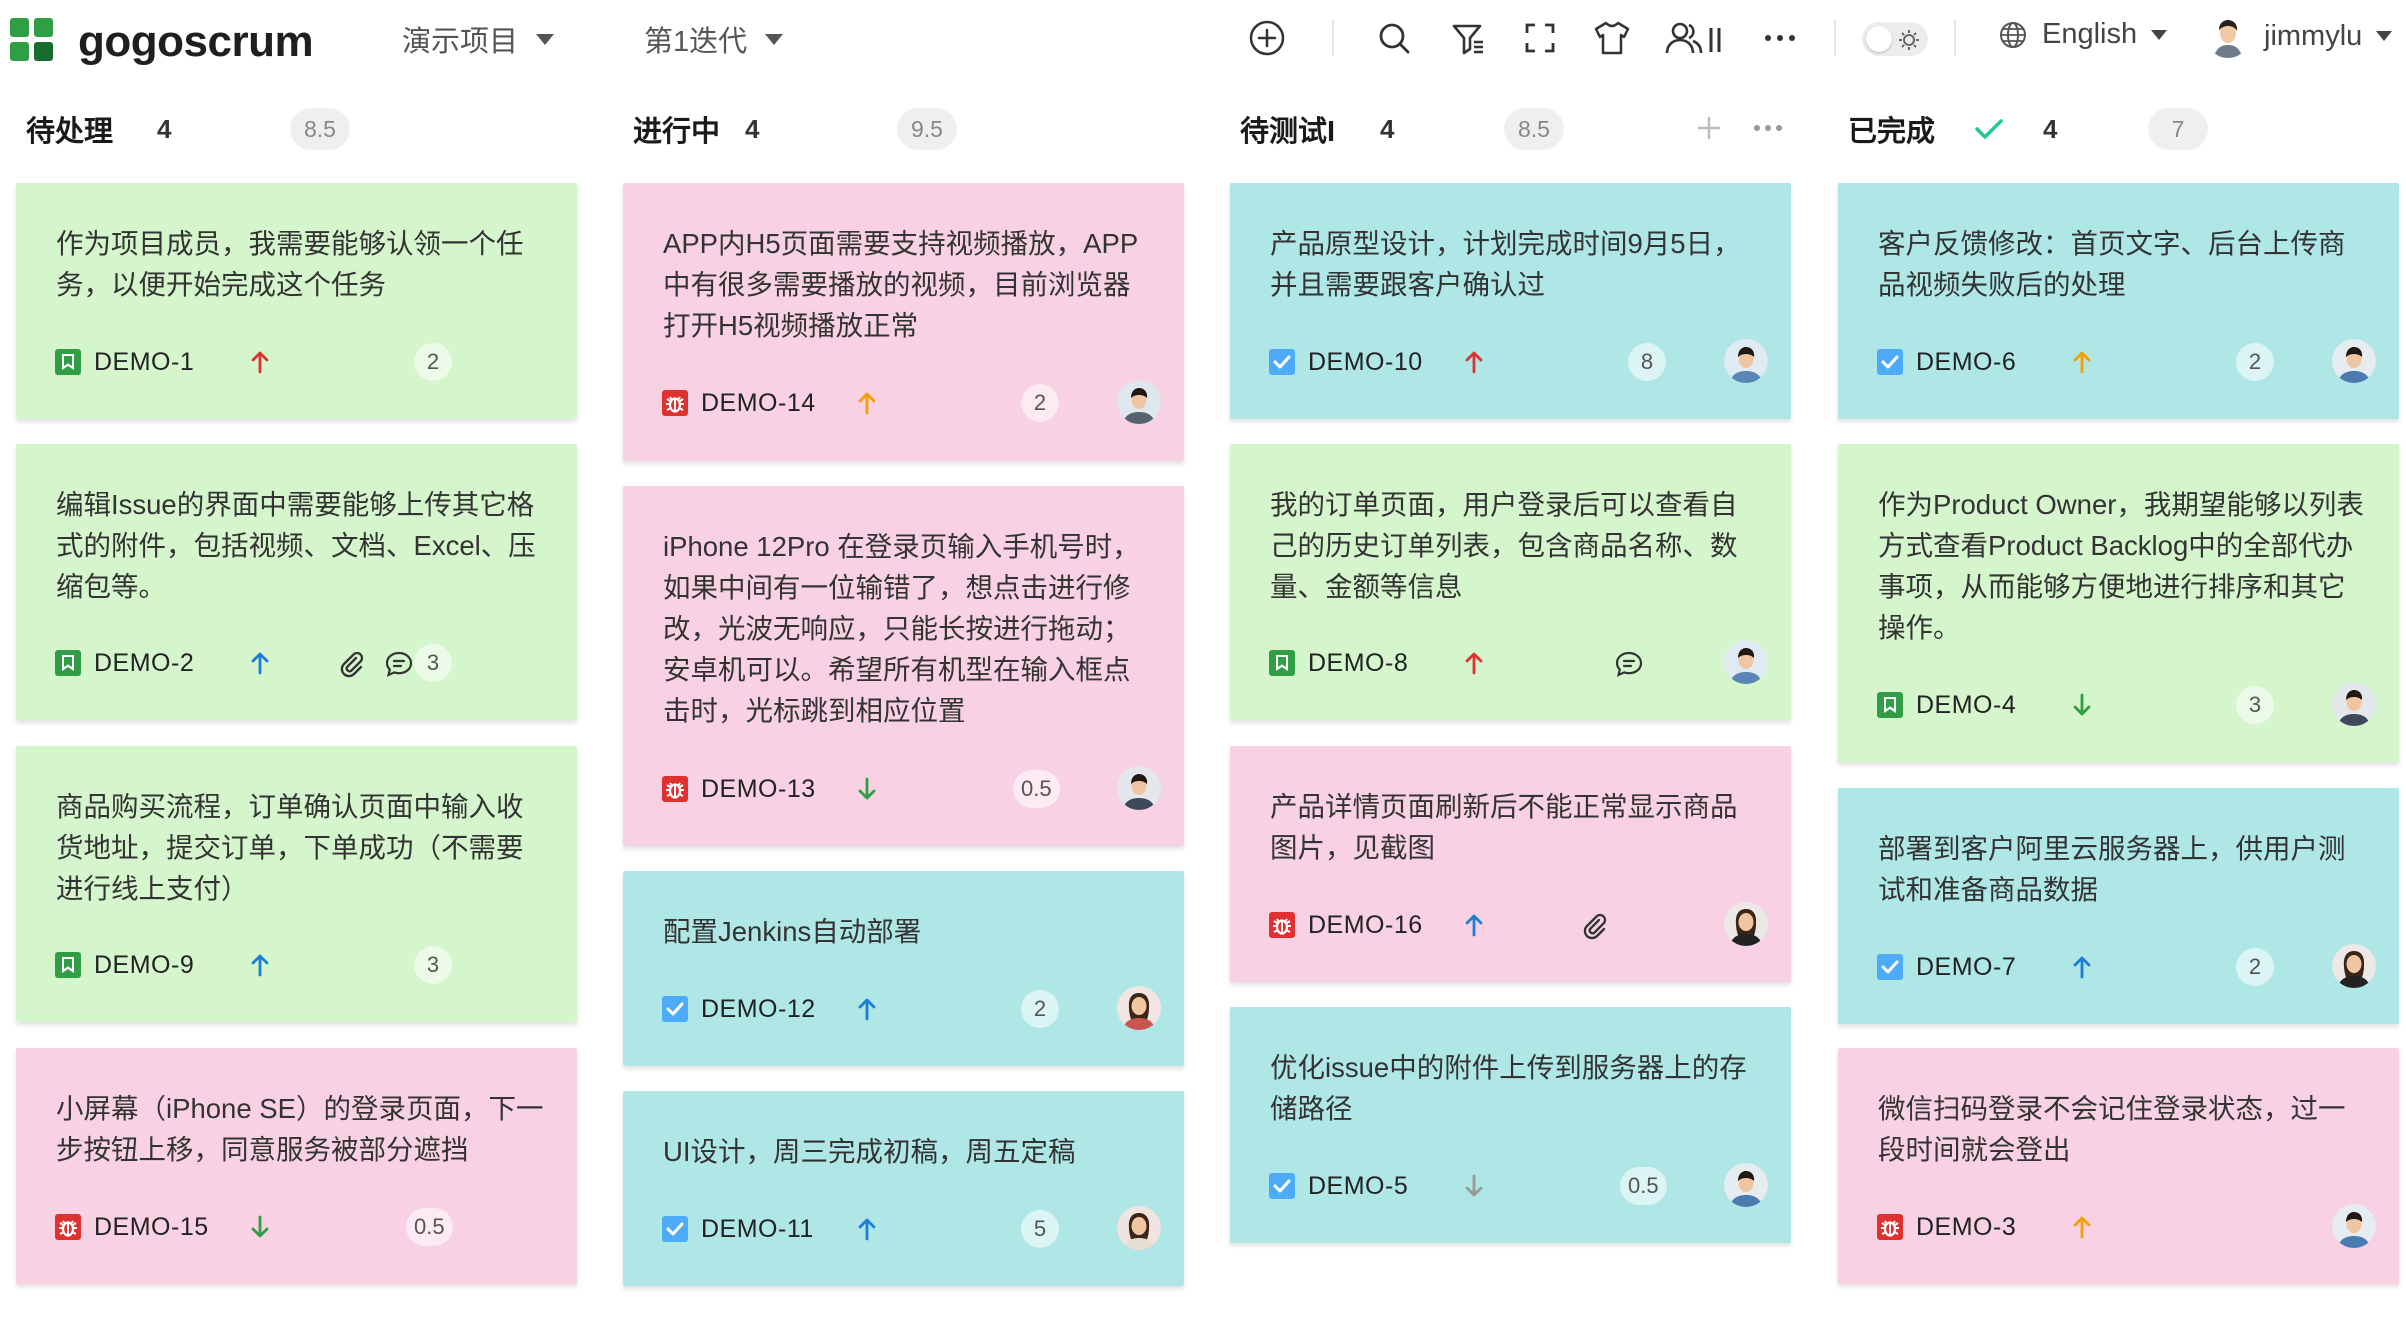  What do you see at coordinates (1647, 362) in the screenshot?
I see `story-points-badge: 8` at bounding box center [1647, 362].